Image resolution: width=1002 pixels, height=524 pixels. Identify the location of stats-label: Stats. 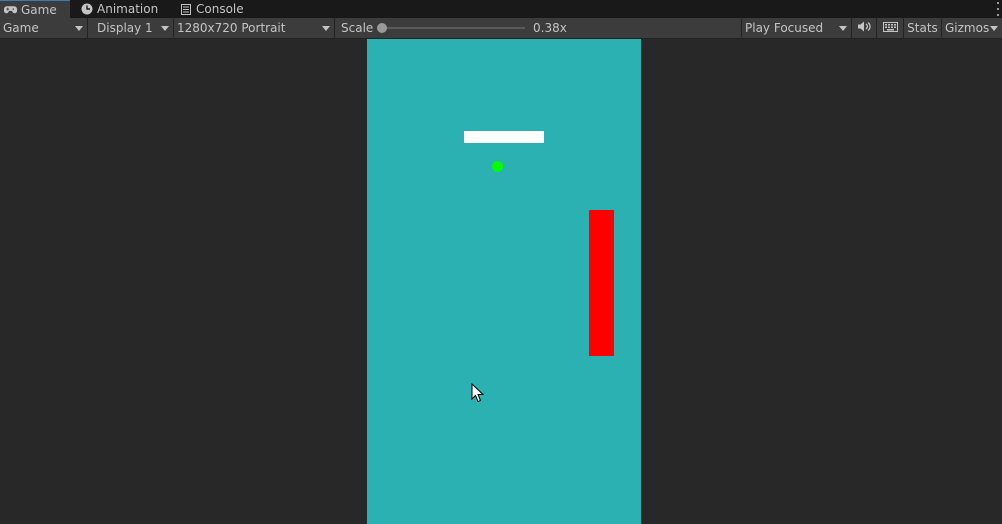
(922, 28).